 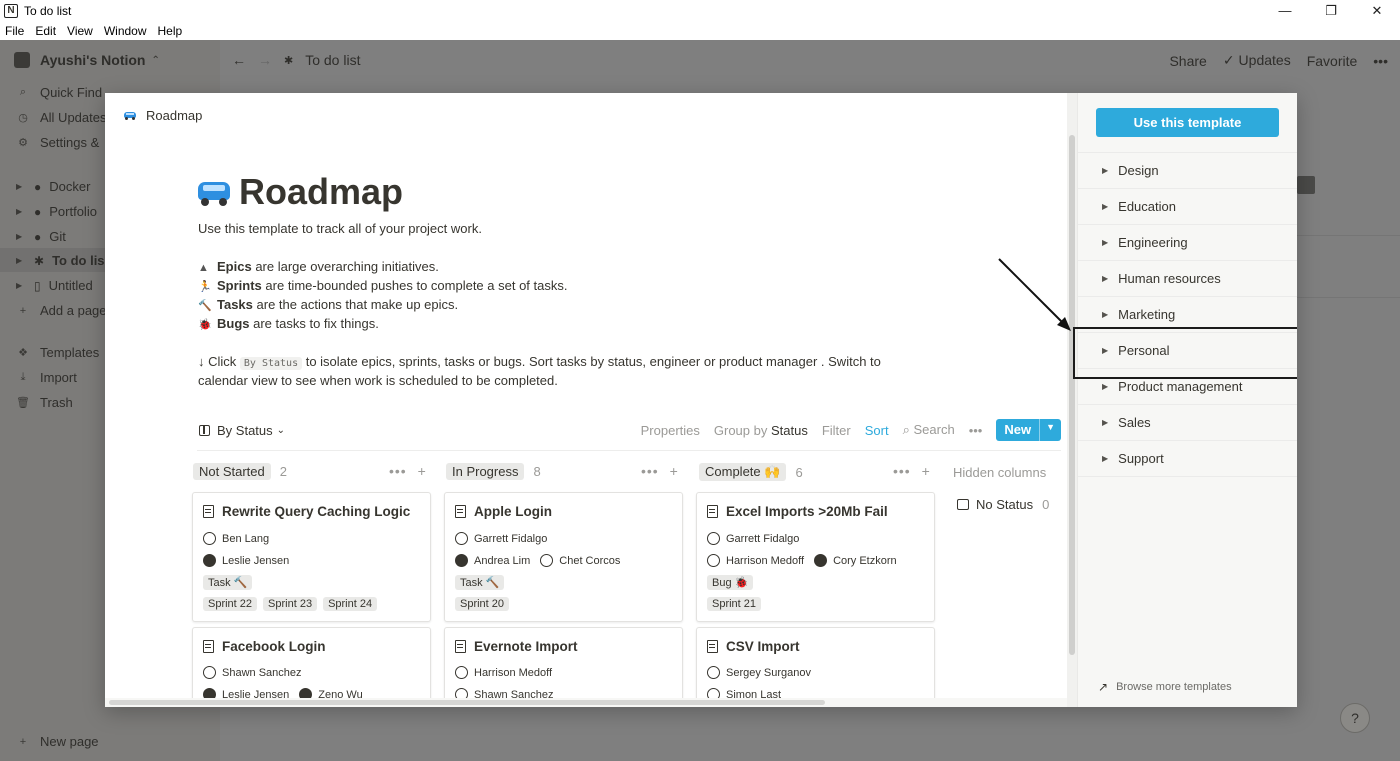 What do you see at coordinates (1187, 278) in the screenshot?
I see `category-human-resources: ▶ Human resources` at bounding box center [1187, 278].